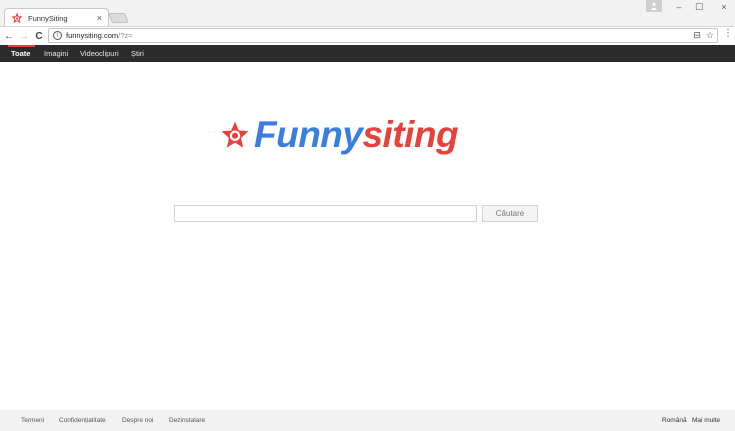 This screenshot has width=735, height=431. What do you see at coordinates (724, 7) in the screenshot?
I see `close-window-button: ×` at bounding box center [724, 7].